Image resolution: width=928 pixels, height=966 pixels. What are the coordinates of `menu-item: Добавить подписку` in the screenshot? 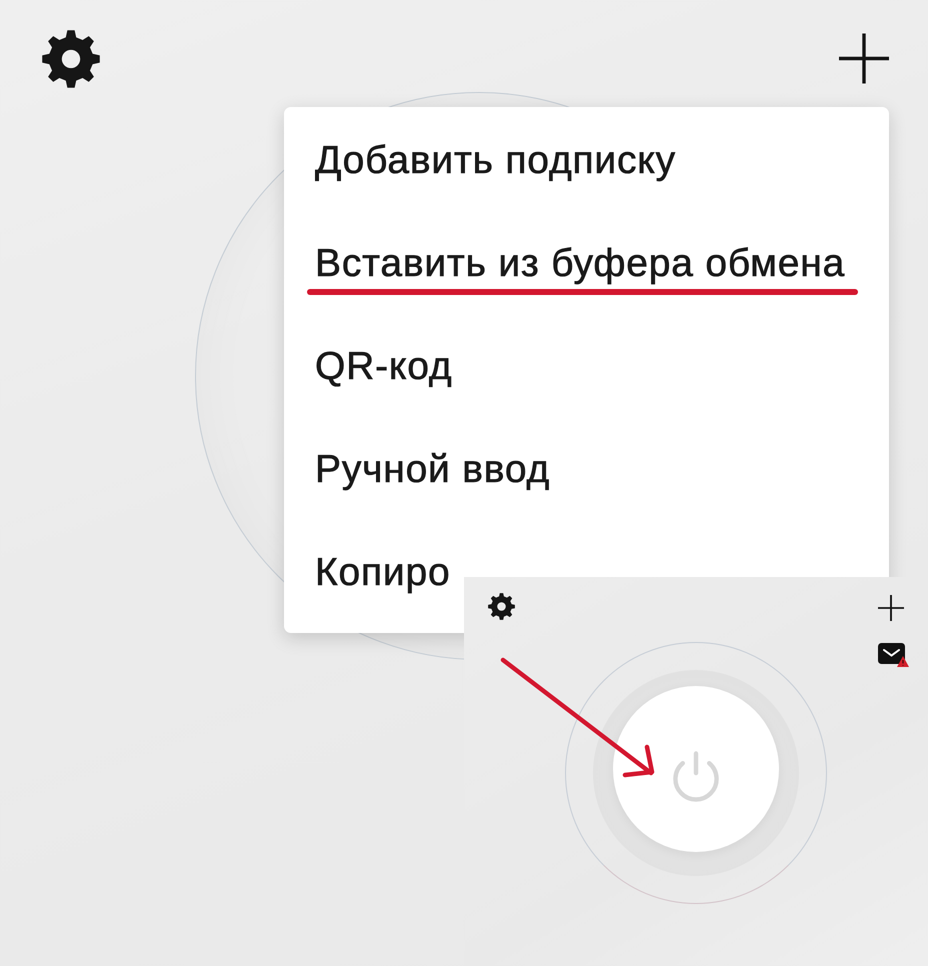 It's located at (495, 161).